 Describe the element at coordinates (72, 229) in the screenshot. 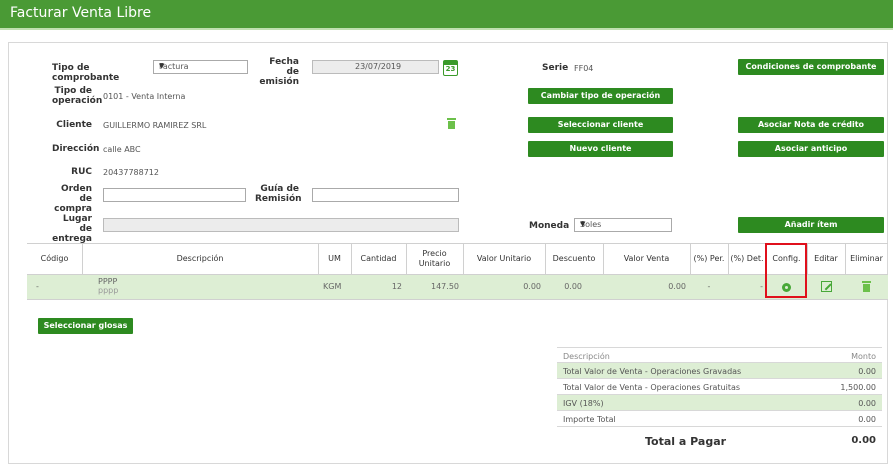

I see `lugar-entrega-label: Lugar de entrega` at that location.